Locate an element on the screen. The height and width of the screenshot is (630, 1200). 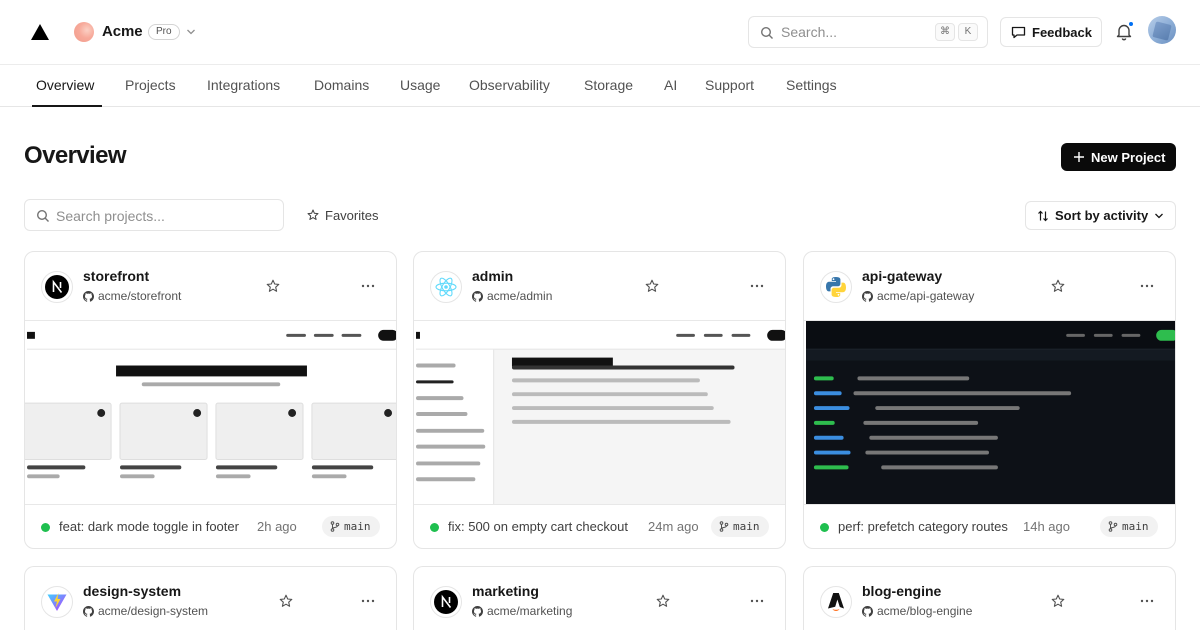
tab-projects: Projects is located at coordinates (150, 85).